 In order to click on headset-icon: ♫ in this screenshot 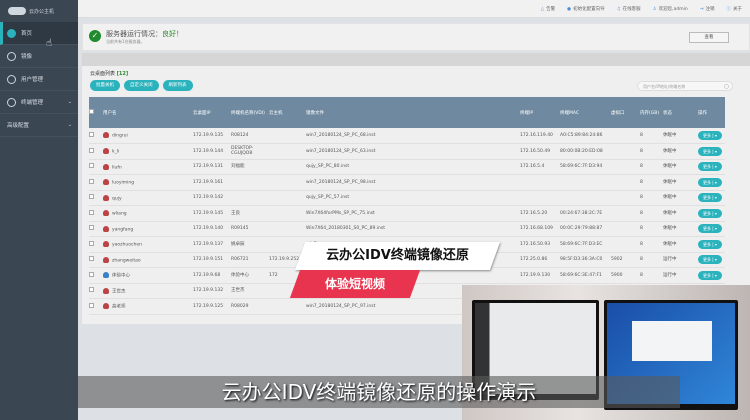, I will do `click(618, 9)`.